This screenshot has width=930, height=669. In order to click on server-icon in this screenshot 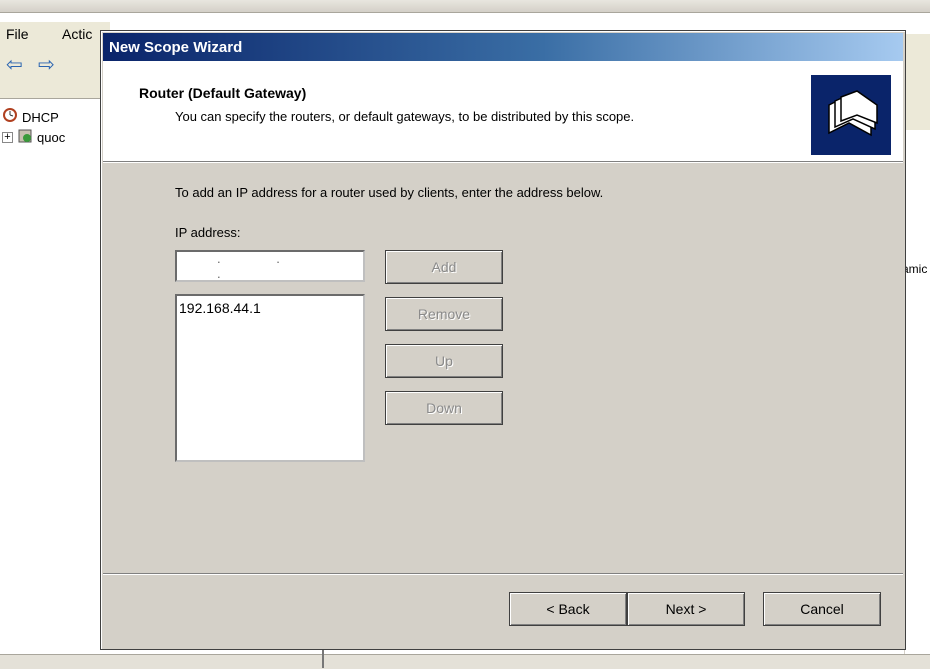, I will do `click(25, 137)`.